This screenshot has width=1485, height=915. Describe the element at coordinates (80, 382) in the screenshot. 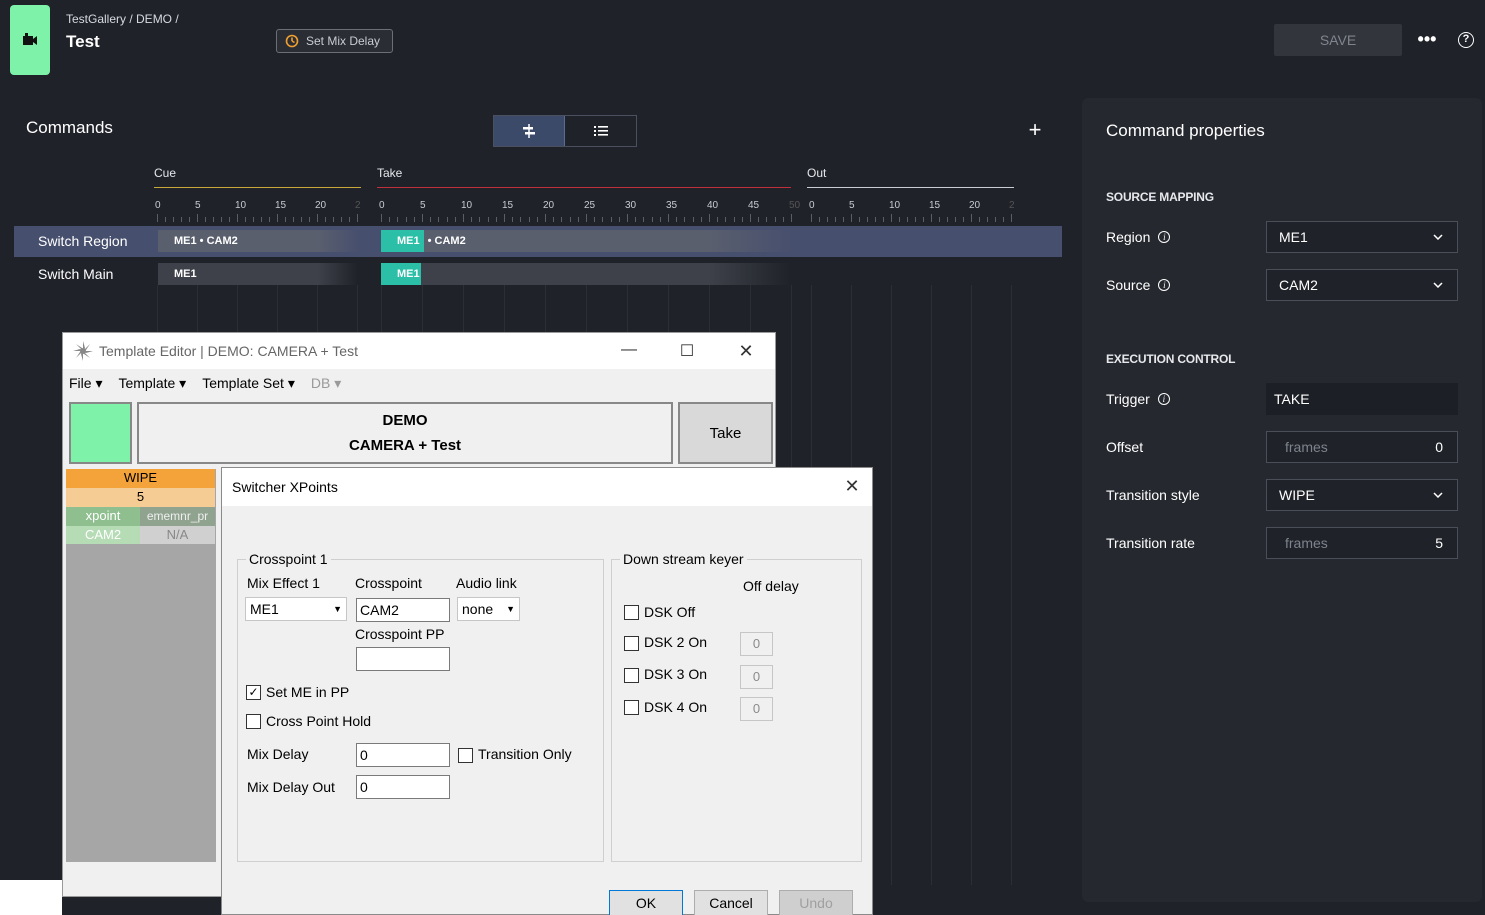

I see `menu-file-label: File` at that location.